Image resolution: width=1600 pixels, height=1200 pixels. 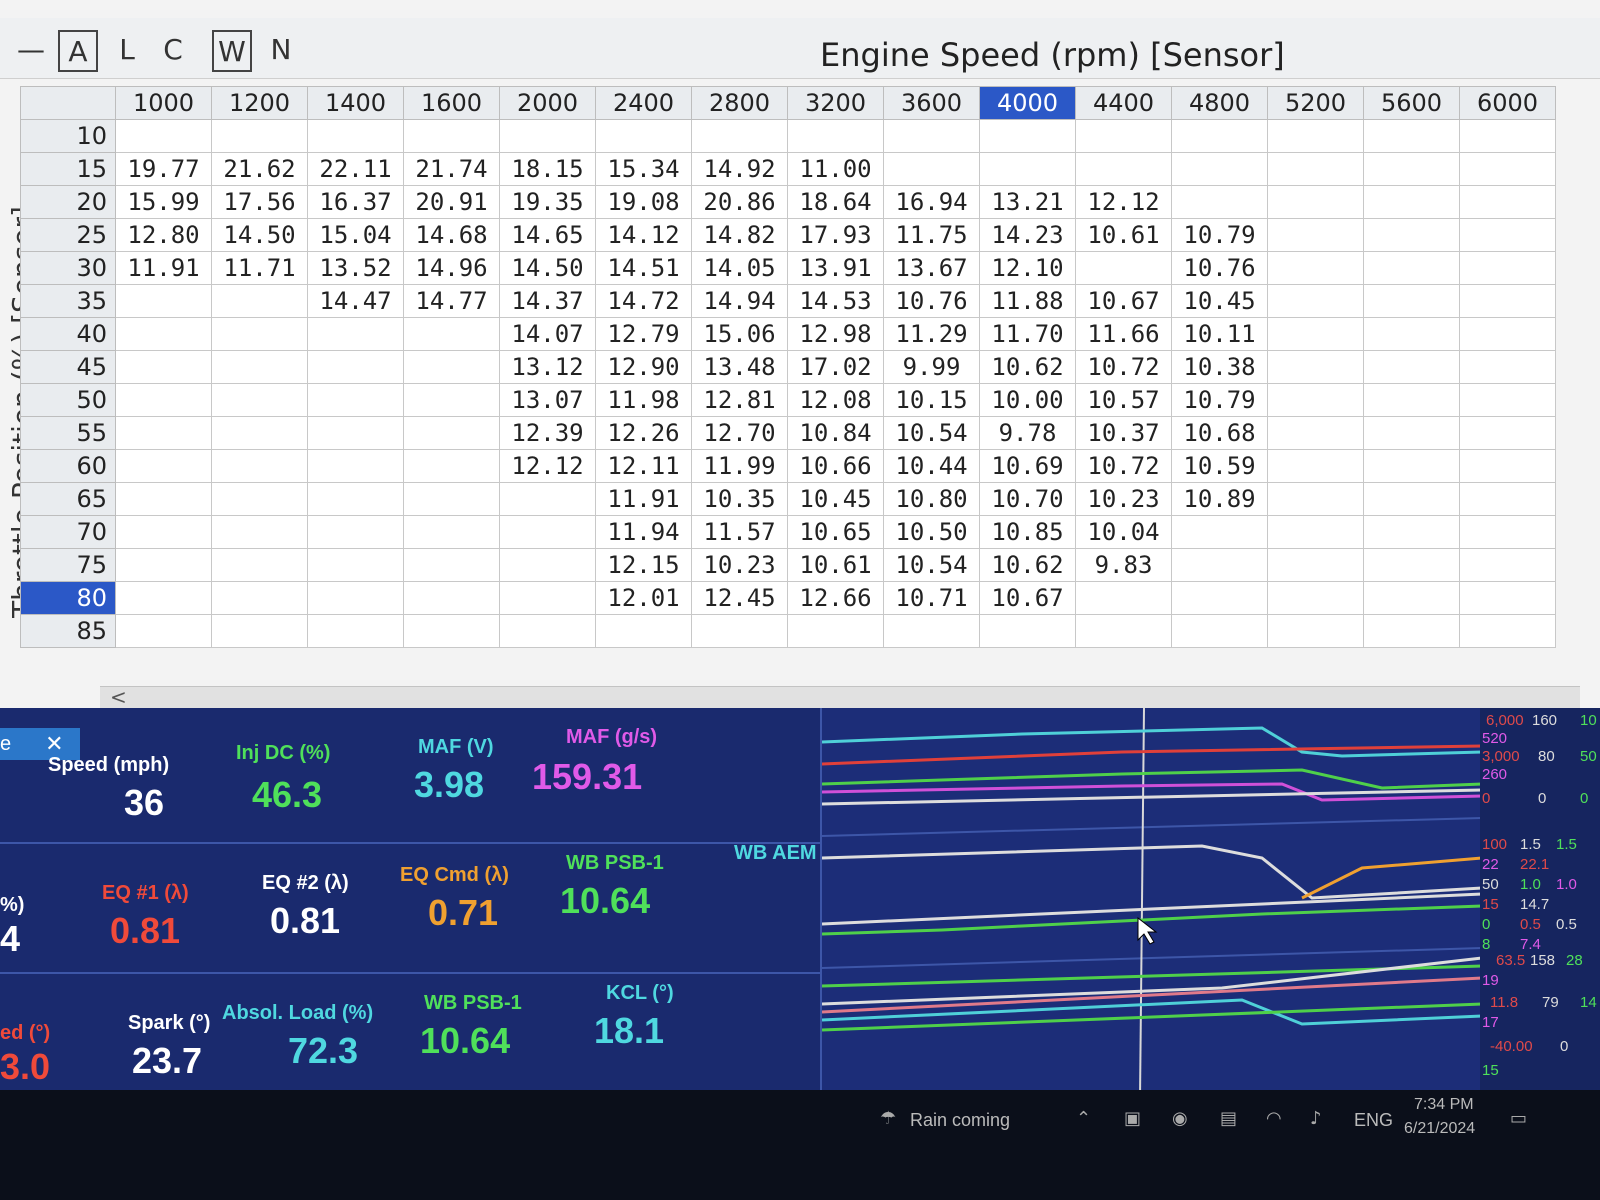 I want to click on table-cell: 10.04, so click(x=1123, y=532).